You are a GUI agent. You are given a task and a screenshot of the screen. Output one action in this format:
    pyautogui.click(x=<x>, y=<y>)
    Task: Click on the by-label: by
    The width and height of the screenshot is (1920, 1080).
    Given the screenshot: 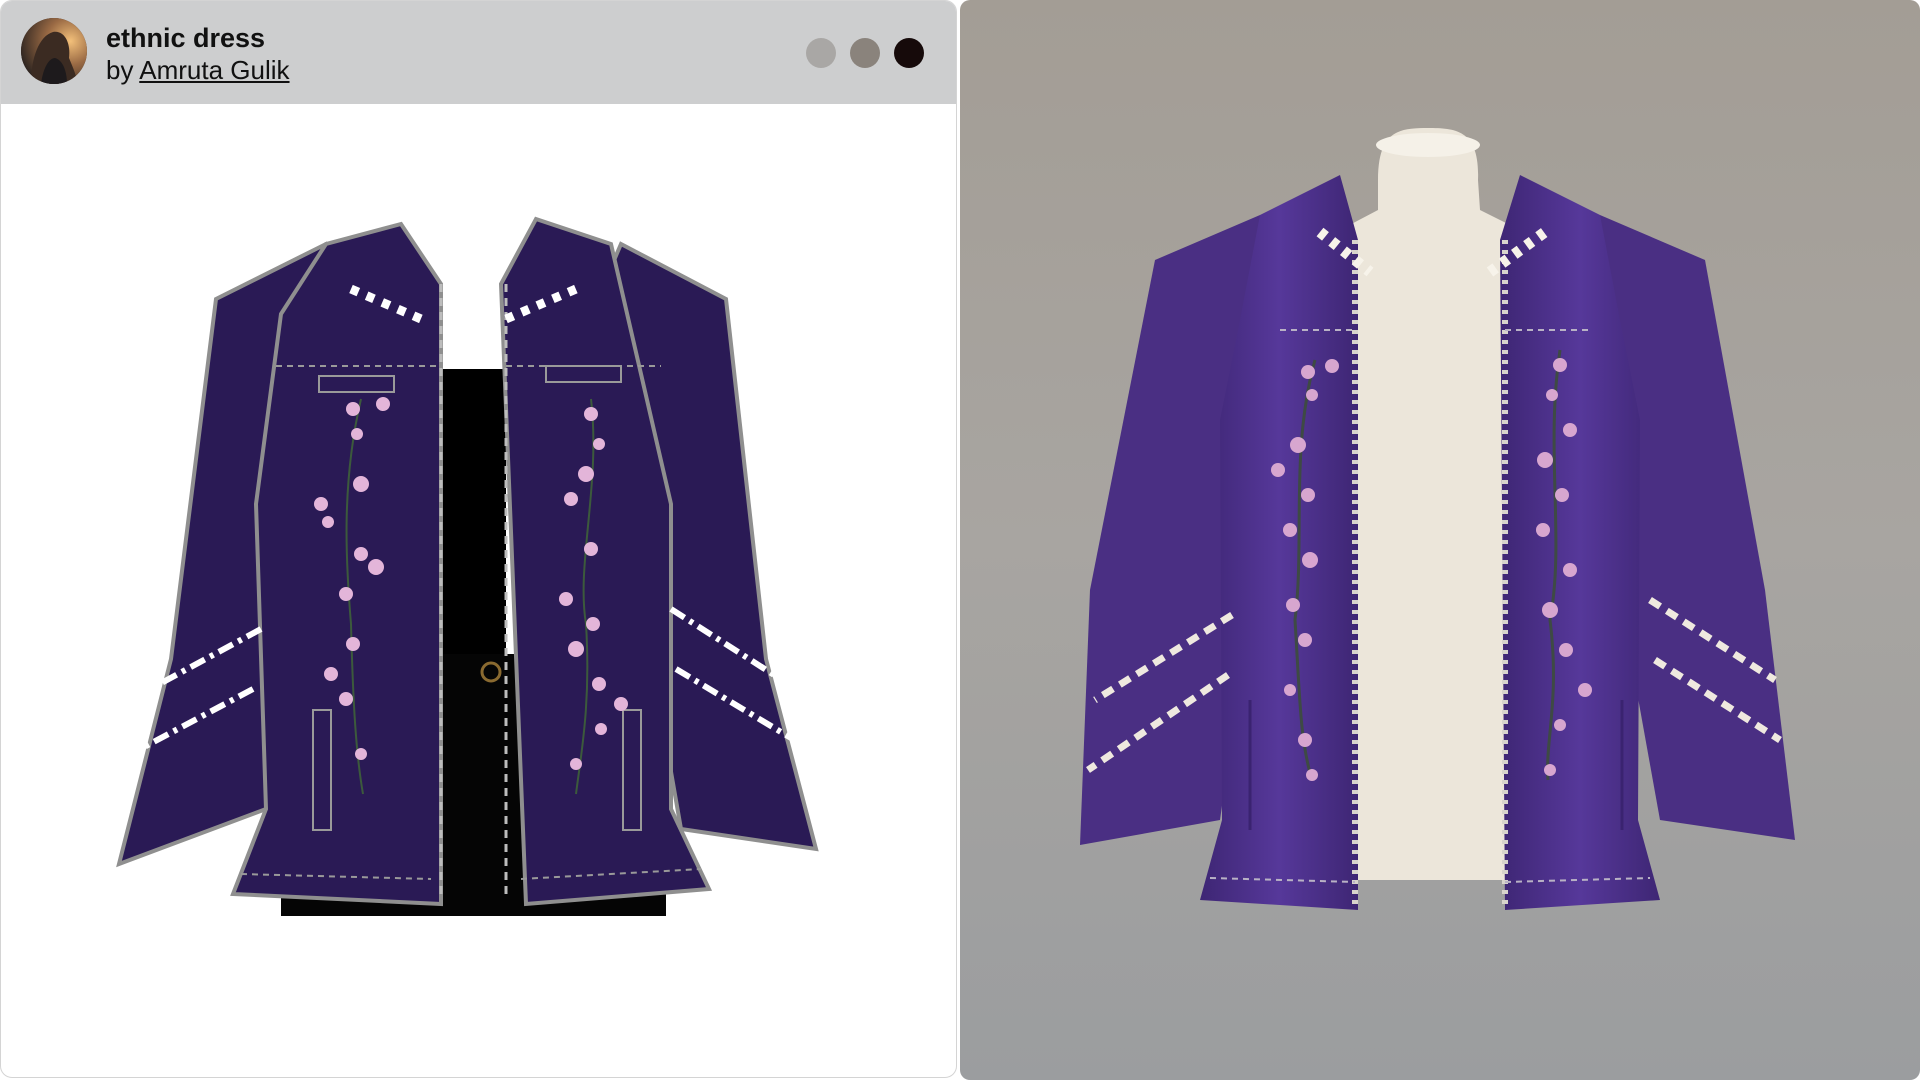 What is the action you would take?
    pyautogui.click(x=120, y=70)
    